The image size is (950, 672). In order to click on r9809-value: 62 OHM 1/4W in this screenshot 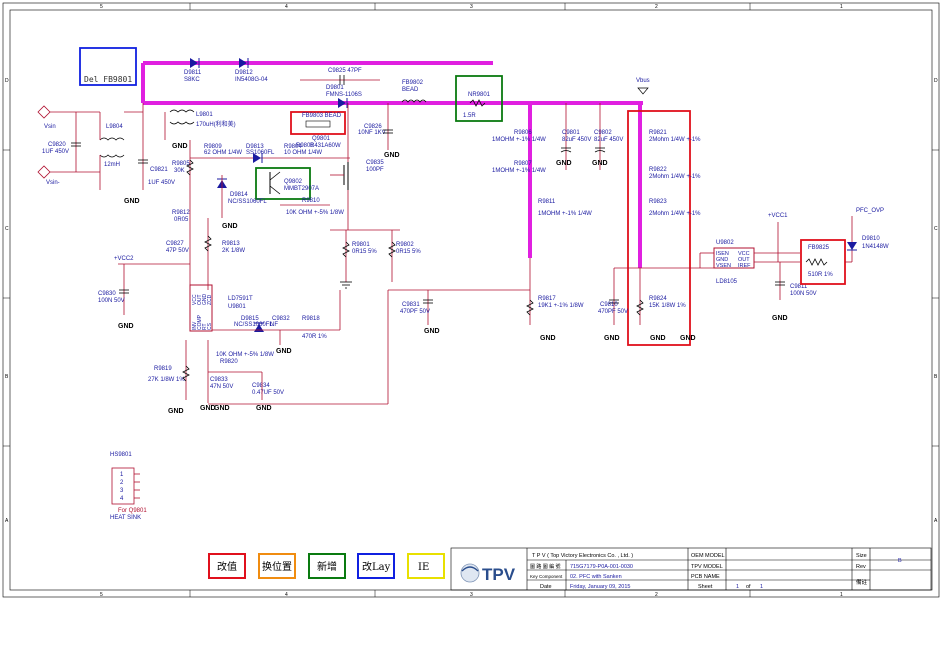, I will do `click(223, 153)`.